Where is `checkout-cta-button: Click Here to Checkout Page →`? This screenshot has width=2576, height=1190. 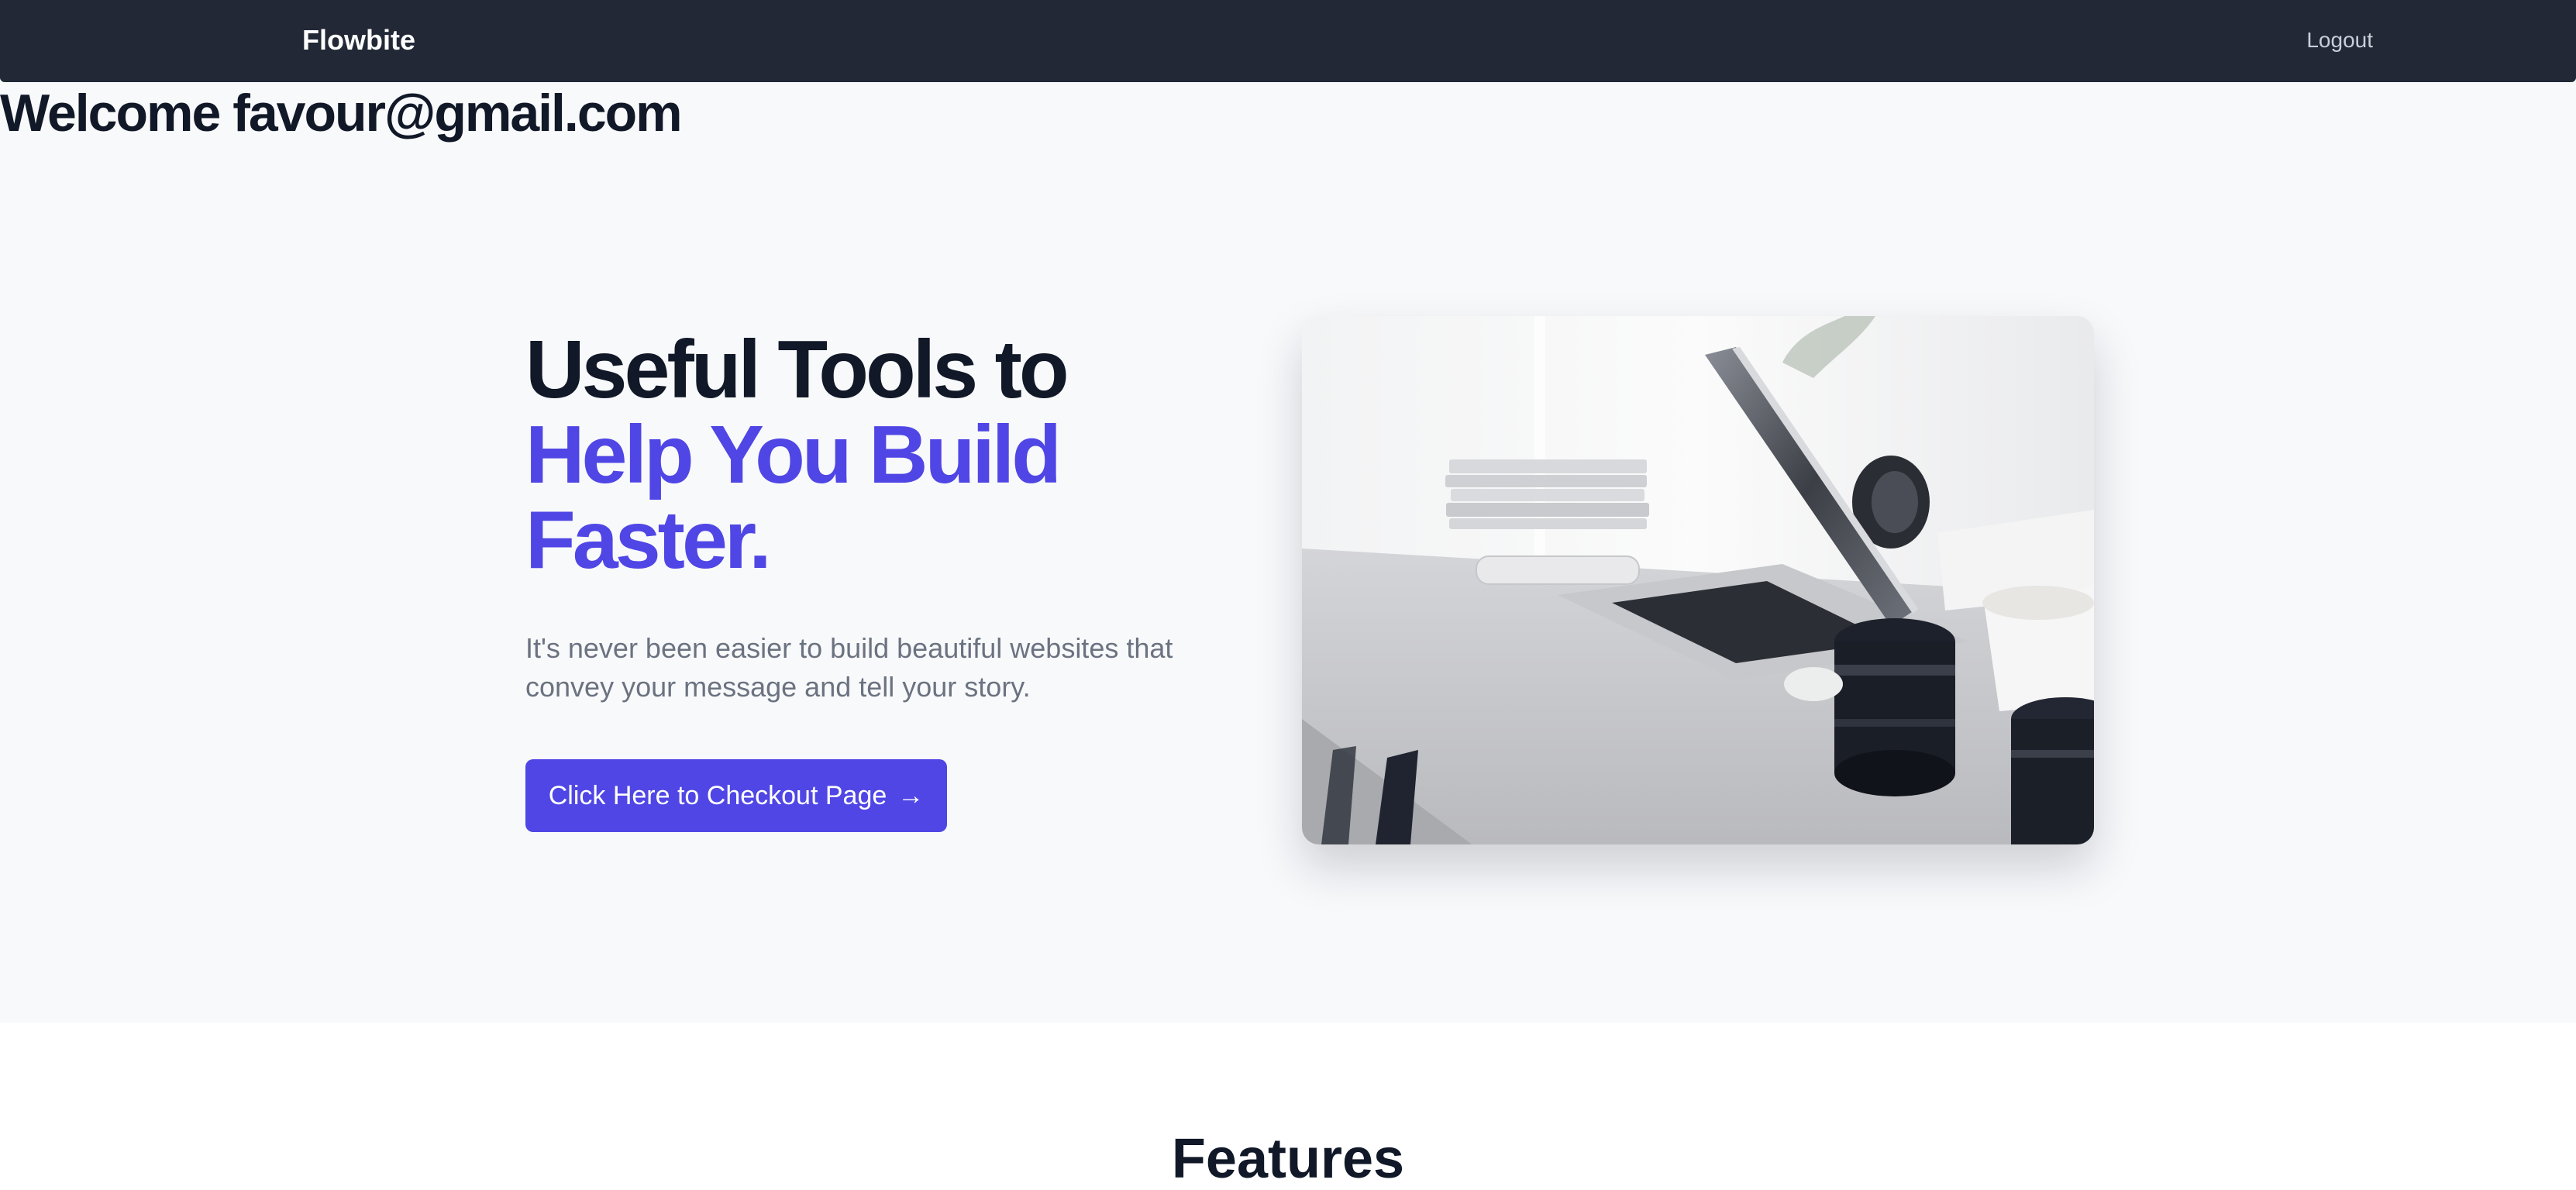
checkout-cta-button: Click Here to Checkout Page → is located at coordinates (736, 795).